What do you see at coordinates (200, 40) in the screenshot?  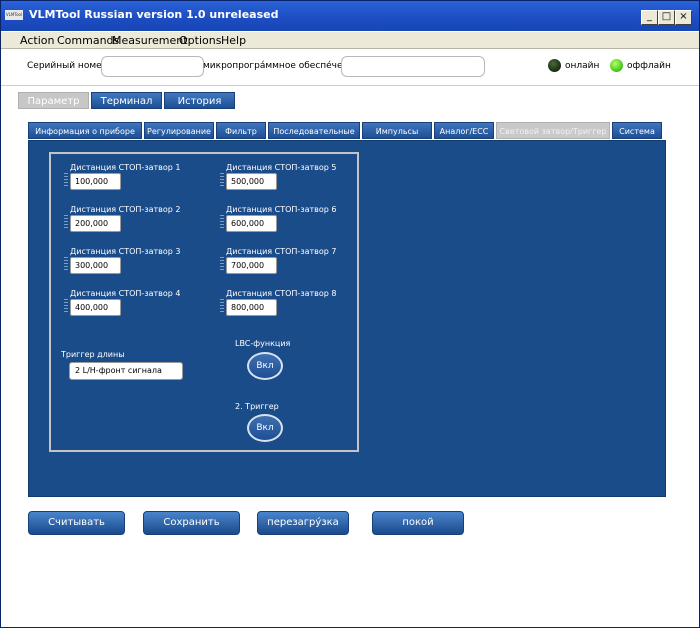 I see `menu-options: Options` at bounding box center [200, 40].